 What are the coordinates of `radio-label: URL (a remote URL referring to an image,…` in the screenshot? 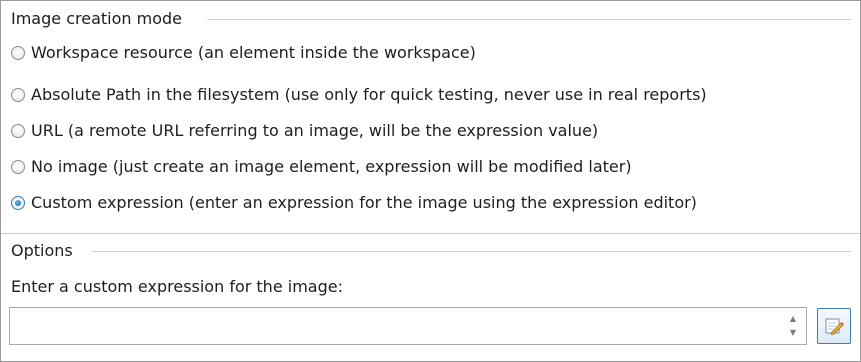 It's located at (315, 130).